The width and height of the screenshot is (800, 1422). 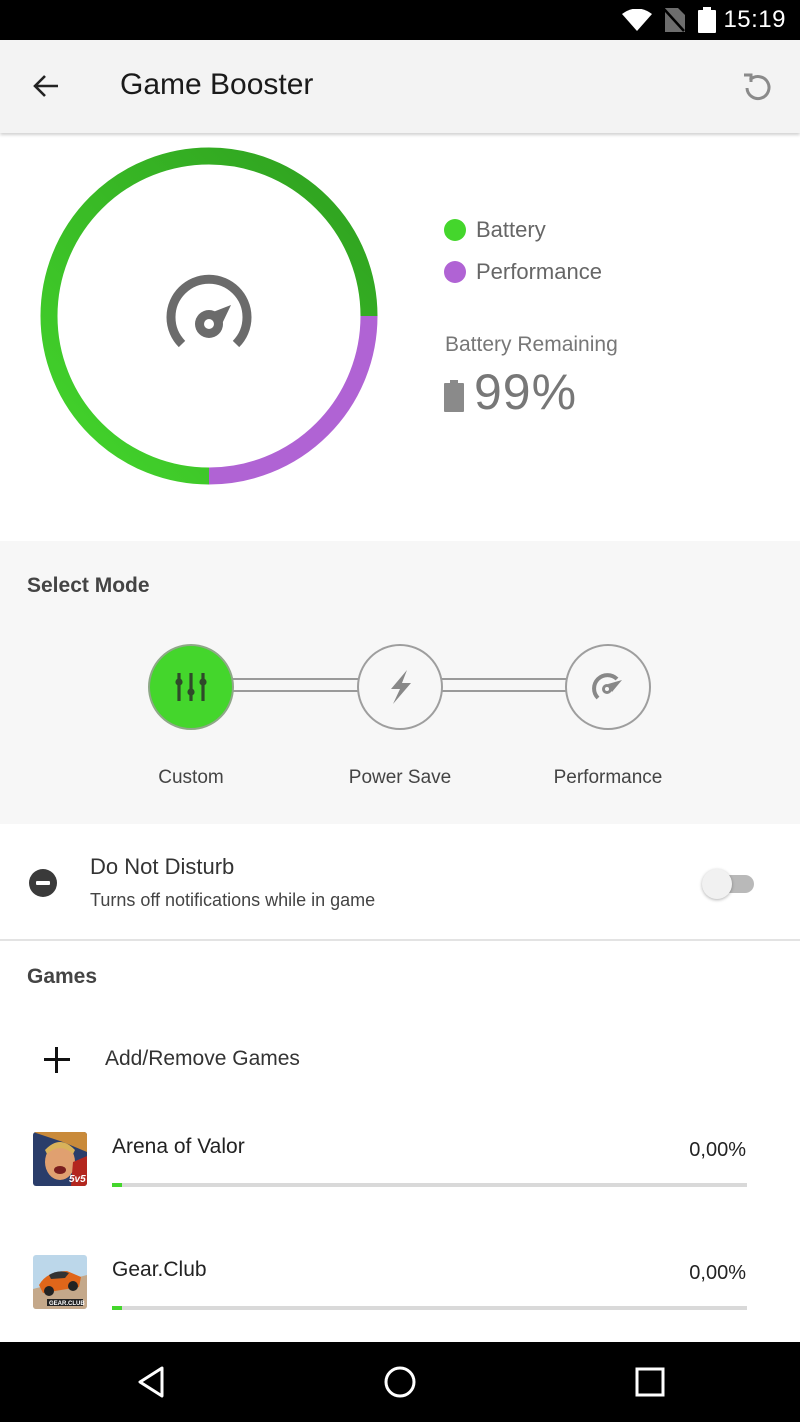 What do you see at coordinates (400, 1061) in the screenshot?
I see `add-remove-games-button: Add/Remove Games` at bounding box center [400, 1061].